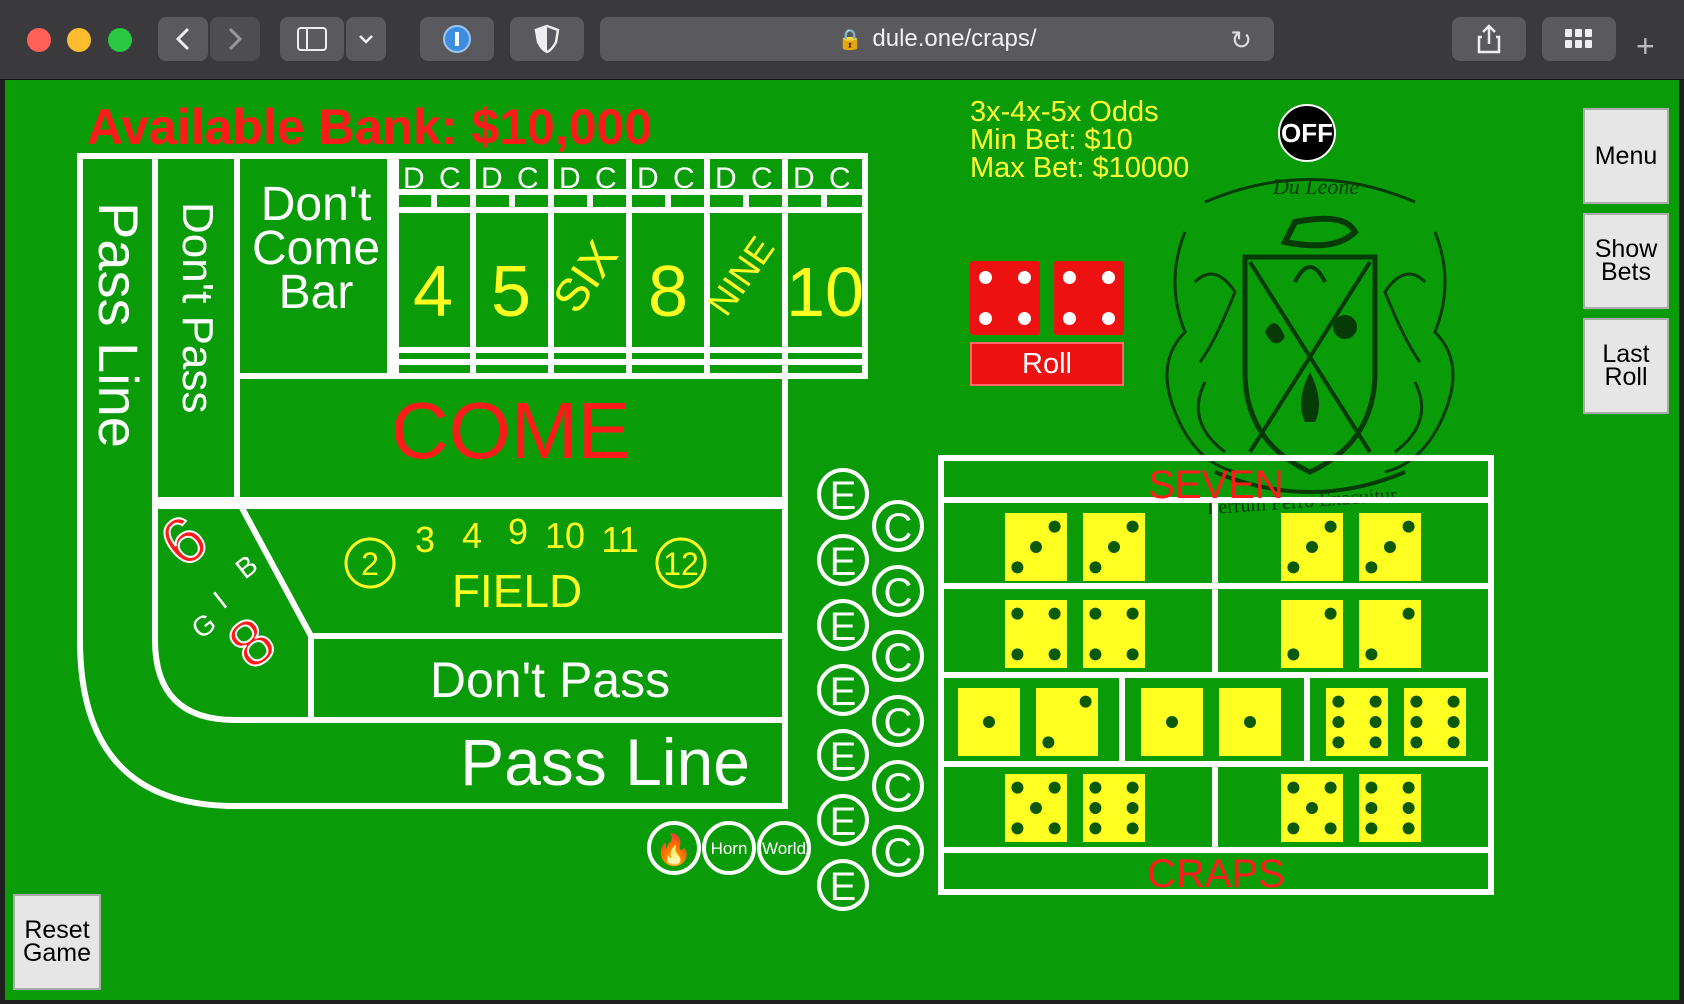 Image resolution: width=1684 pixels, height=1004 pixels. I want to click on pass-line-vertical: Pass Line, so click(118, 325).